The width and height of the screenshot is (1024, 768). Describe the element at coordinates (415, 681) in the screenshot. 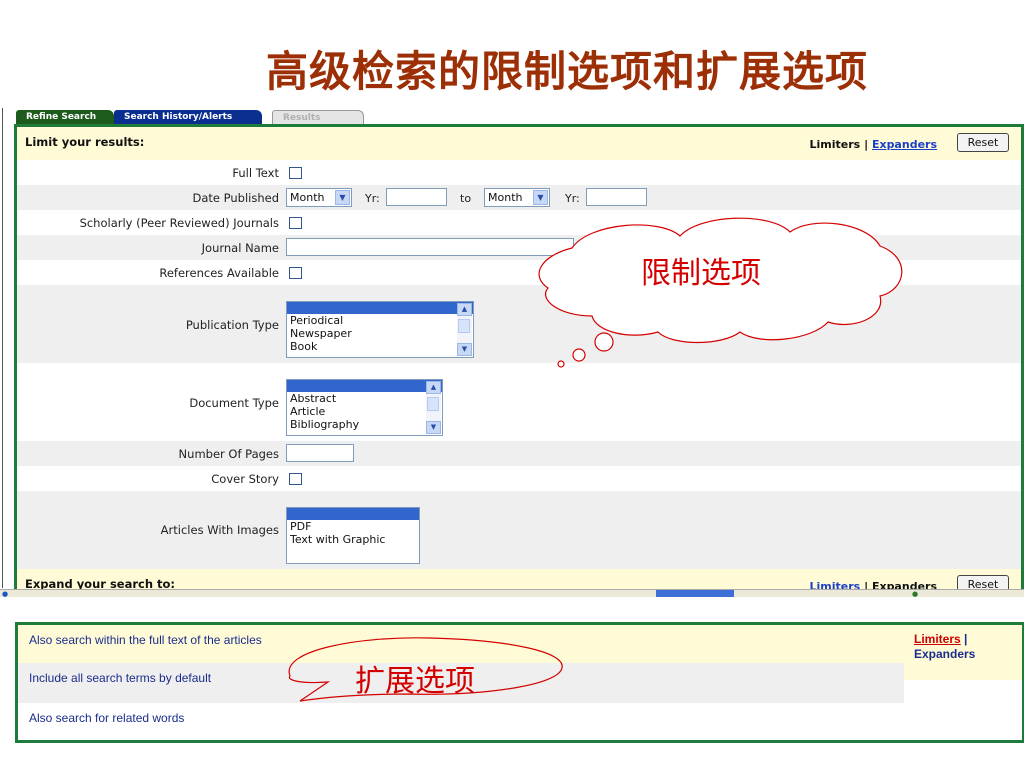

I see `expanders-callout-text: 扩展选项` at that location.